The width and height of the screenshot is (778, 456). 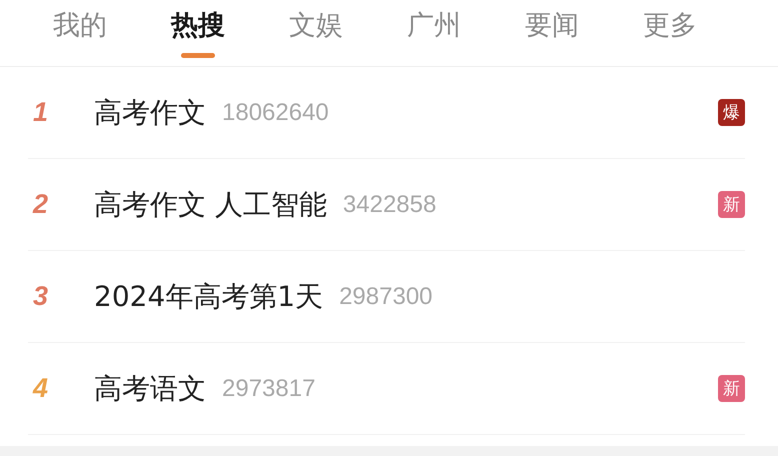 I want to click on topic-title: 高考语文, so click(x=150, y=389).